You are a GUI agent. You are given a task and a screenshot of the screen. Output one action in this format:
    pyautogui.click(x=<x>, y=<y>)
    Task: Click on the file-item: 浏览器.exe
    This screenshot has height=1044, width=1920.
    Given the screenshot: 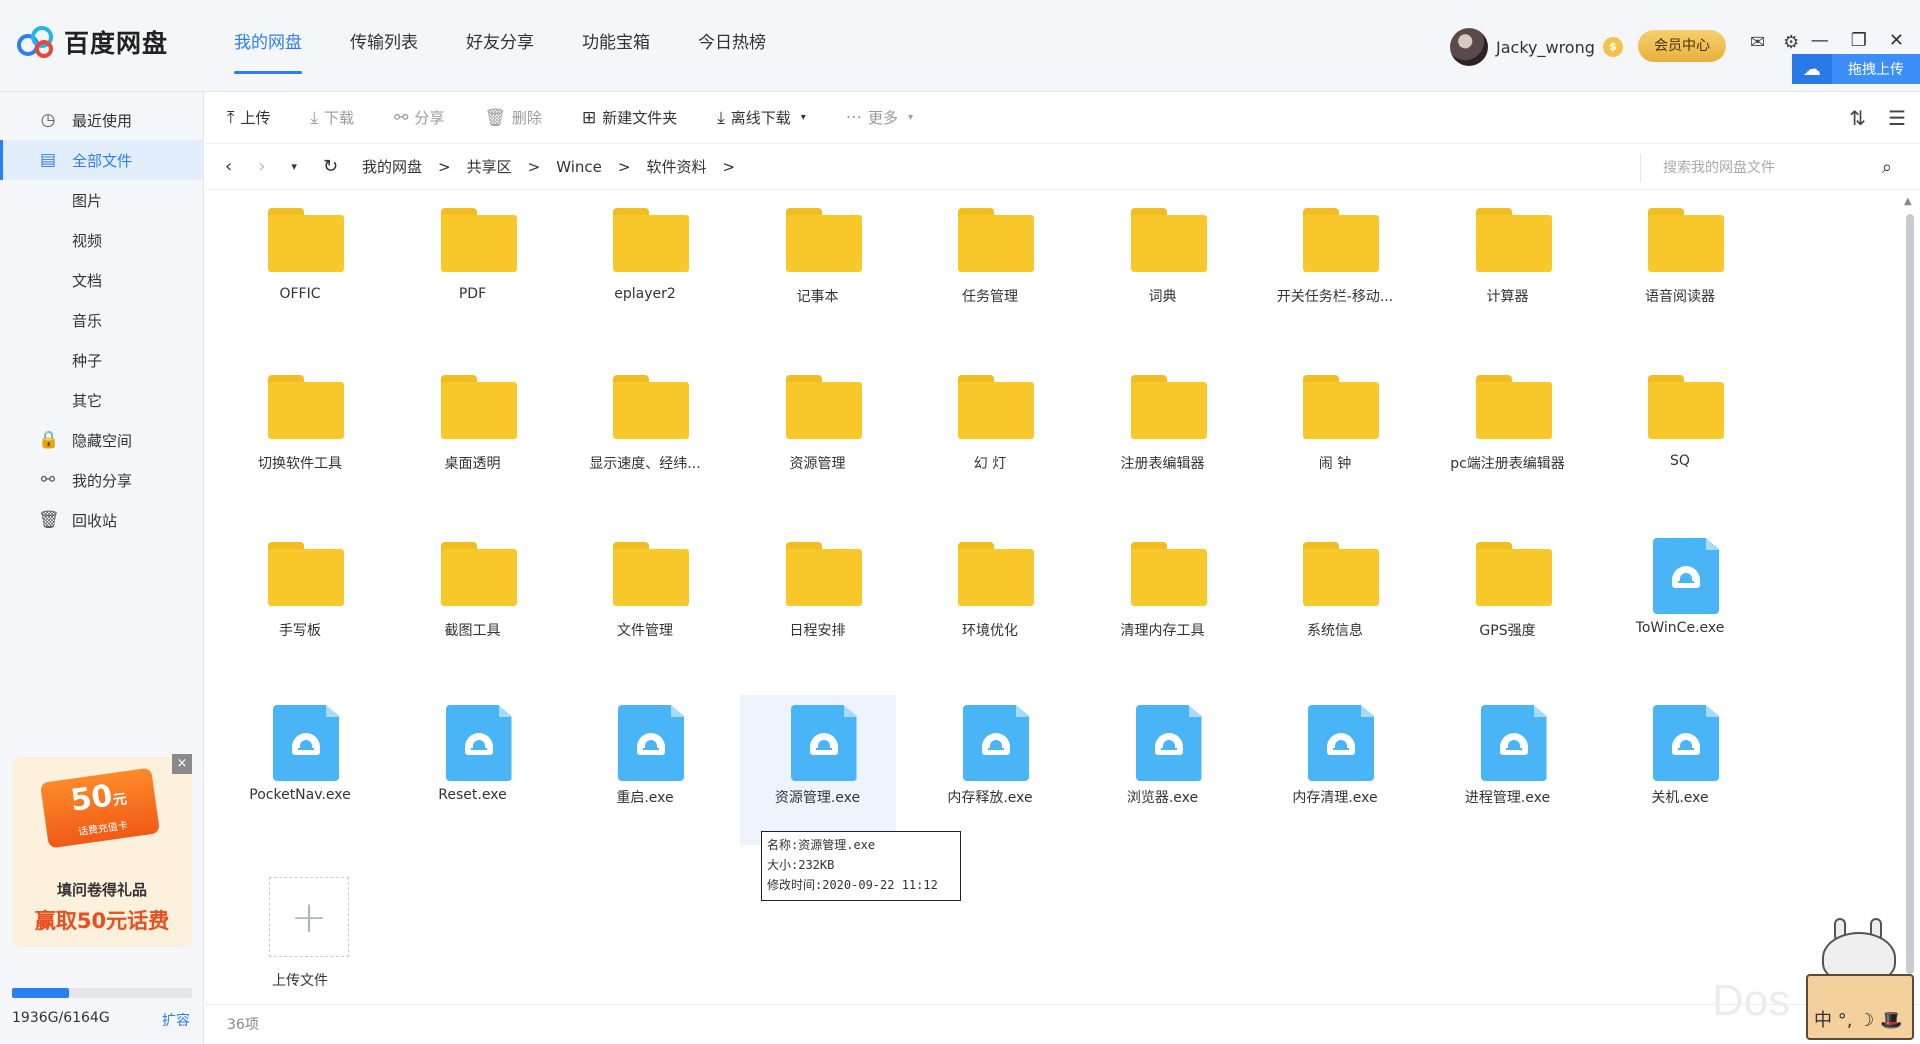 What is the action you would take?
    pyautogui.click(x=1163, y=770)
    